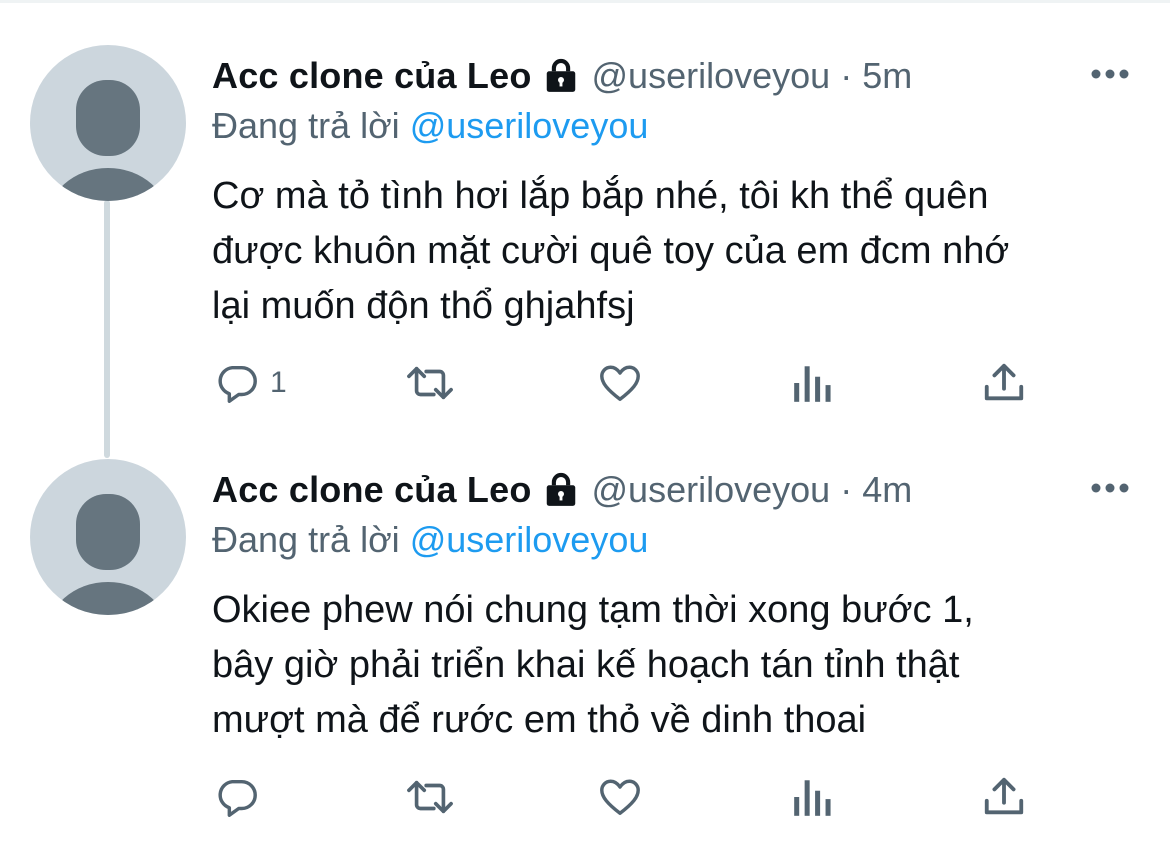  What do you see at coordinates (887, 490) in the screenshot?
I see `timestamp: 4m` at bounding box center [887, 490].